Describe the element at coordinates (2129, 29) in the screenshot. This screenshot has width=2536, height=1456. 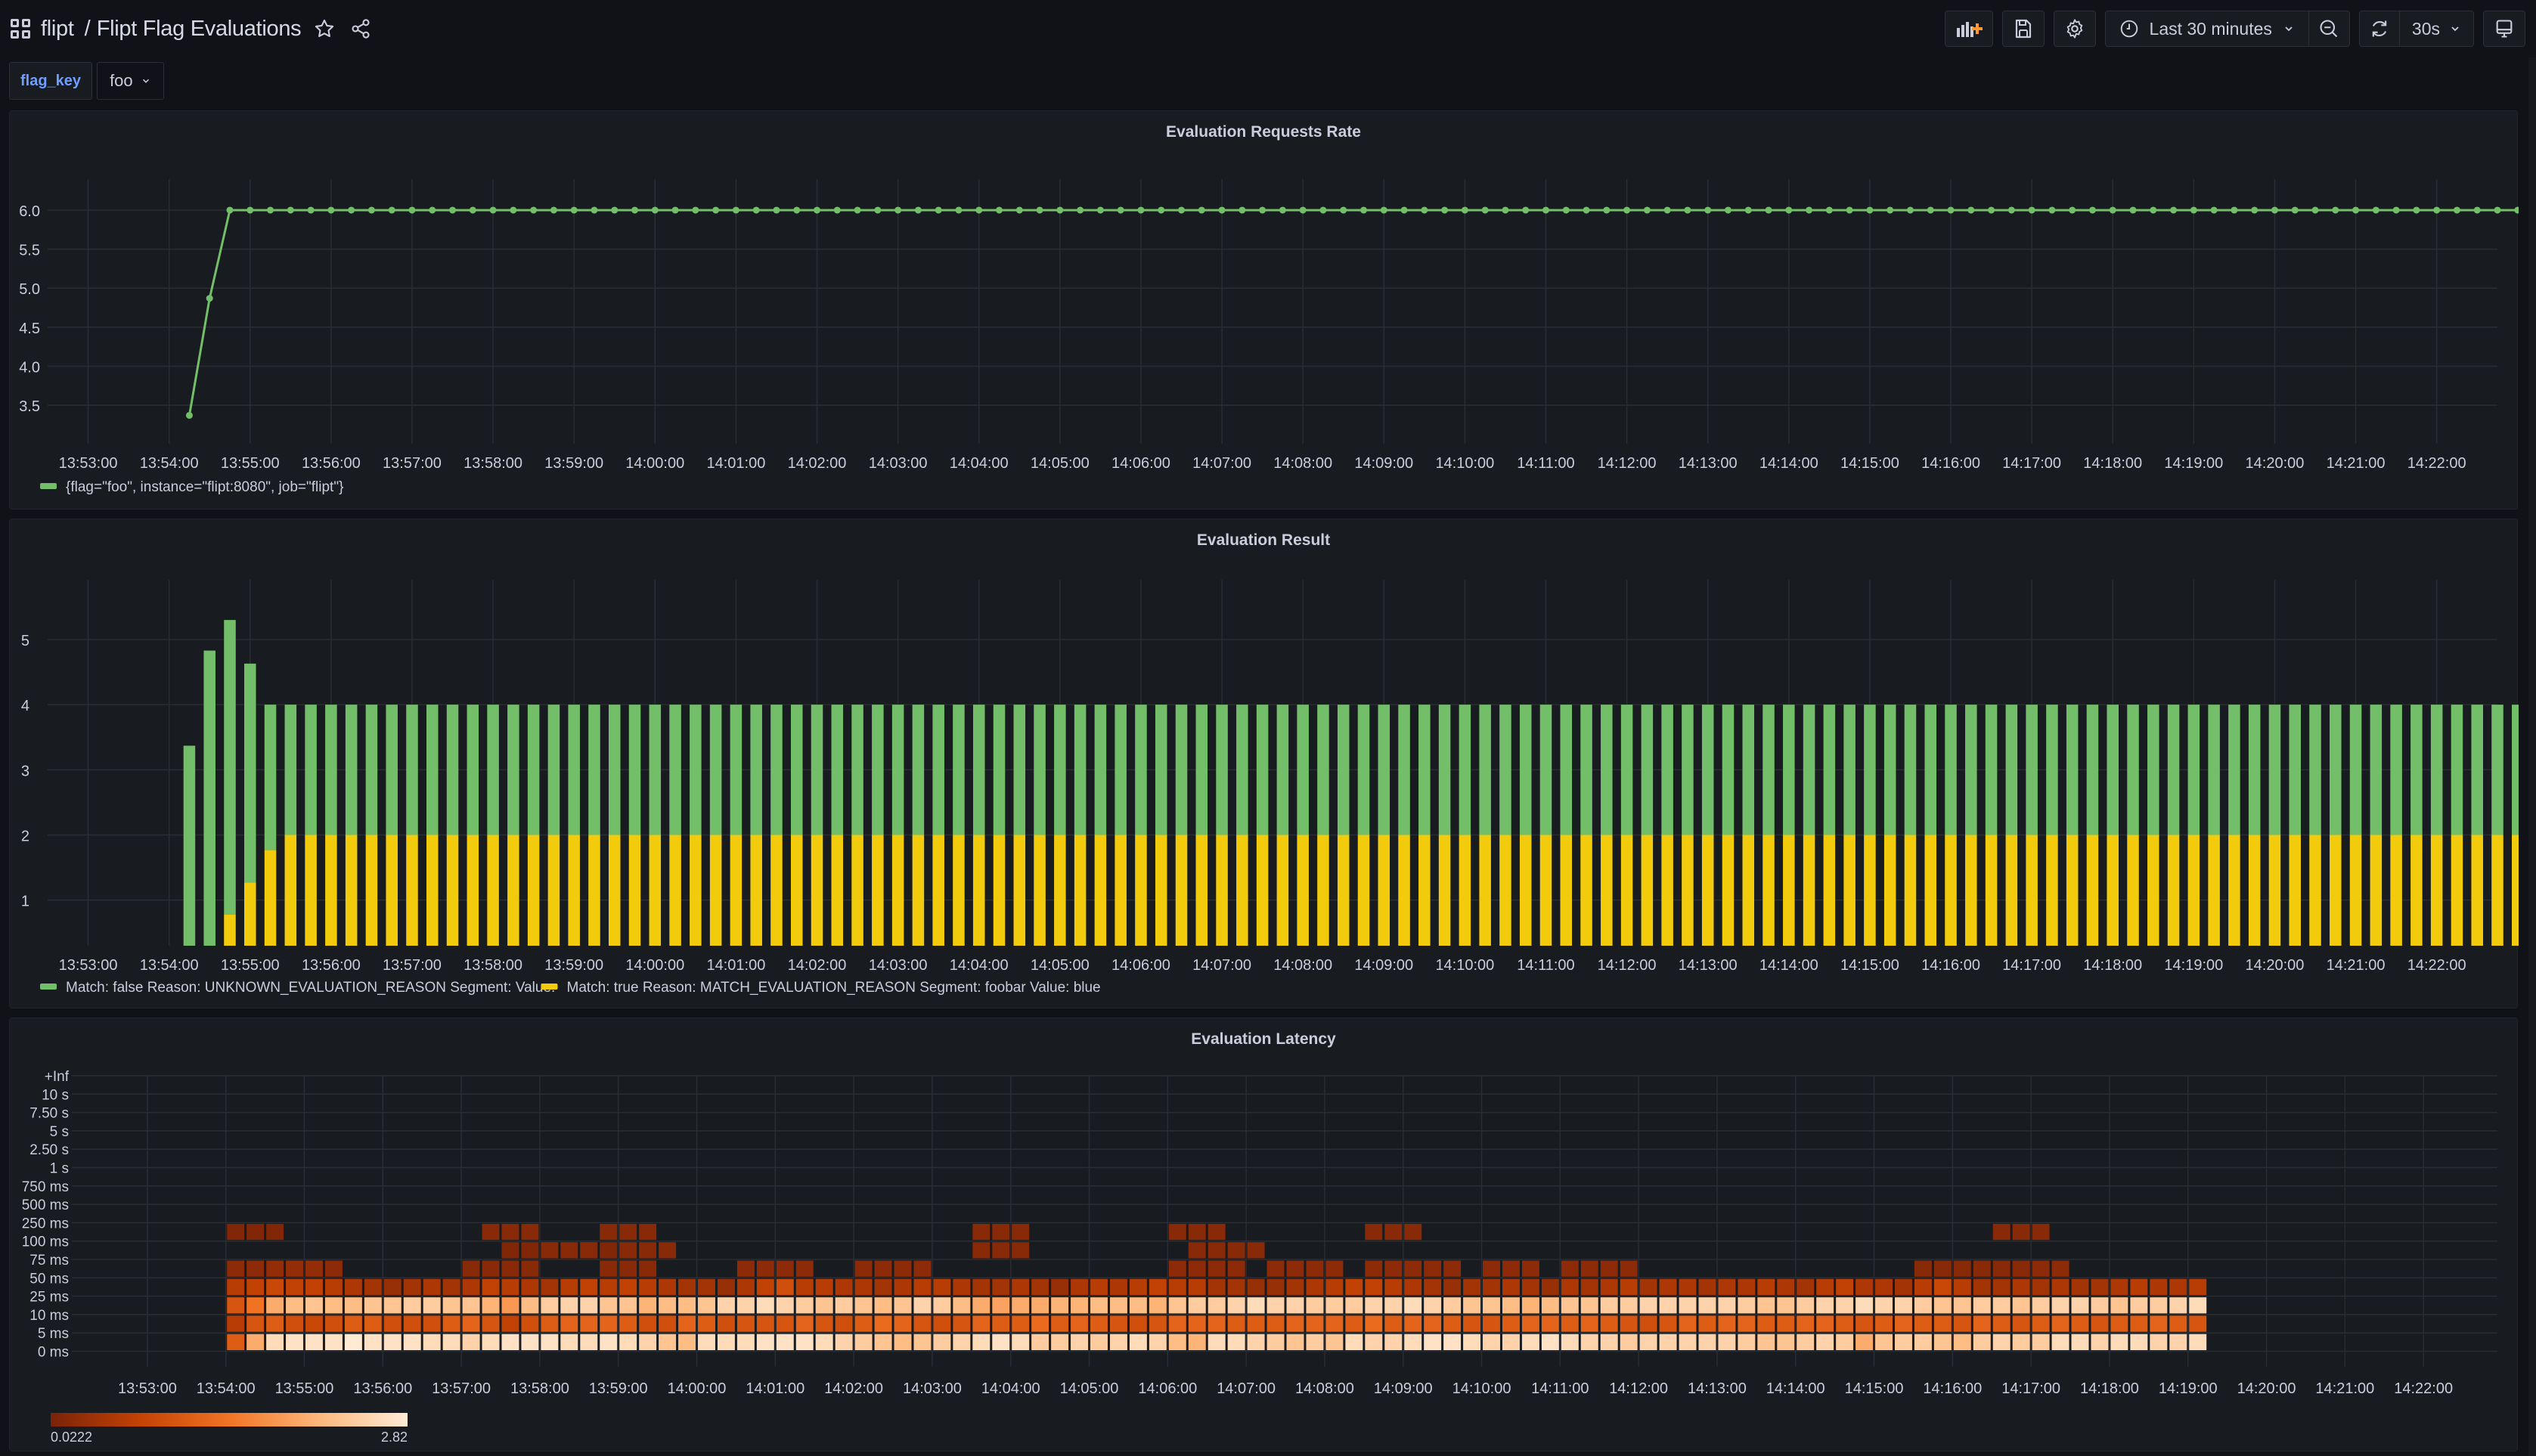
I see `clock-icon` at that location.